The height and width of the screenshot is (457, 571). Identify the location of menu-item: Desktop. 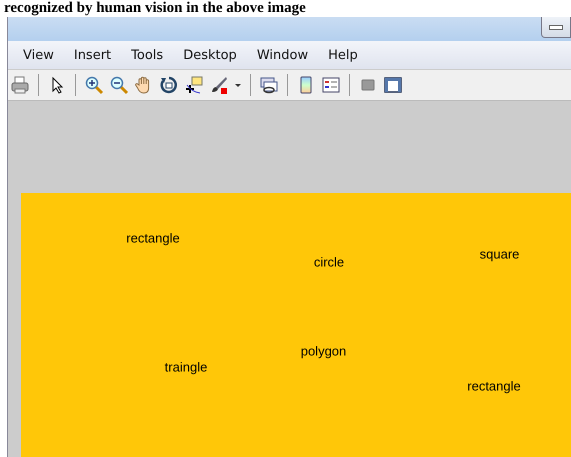
(210, 55).